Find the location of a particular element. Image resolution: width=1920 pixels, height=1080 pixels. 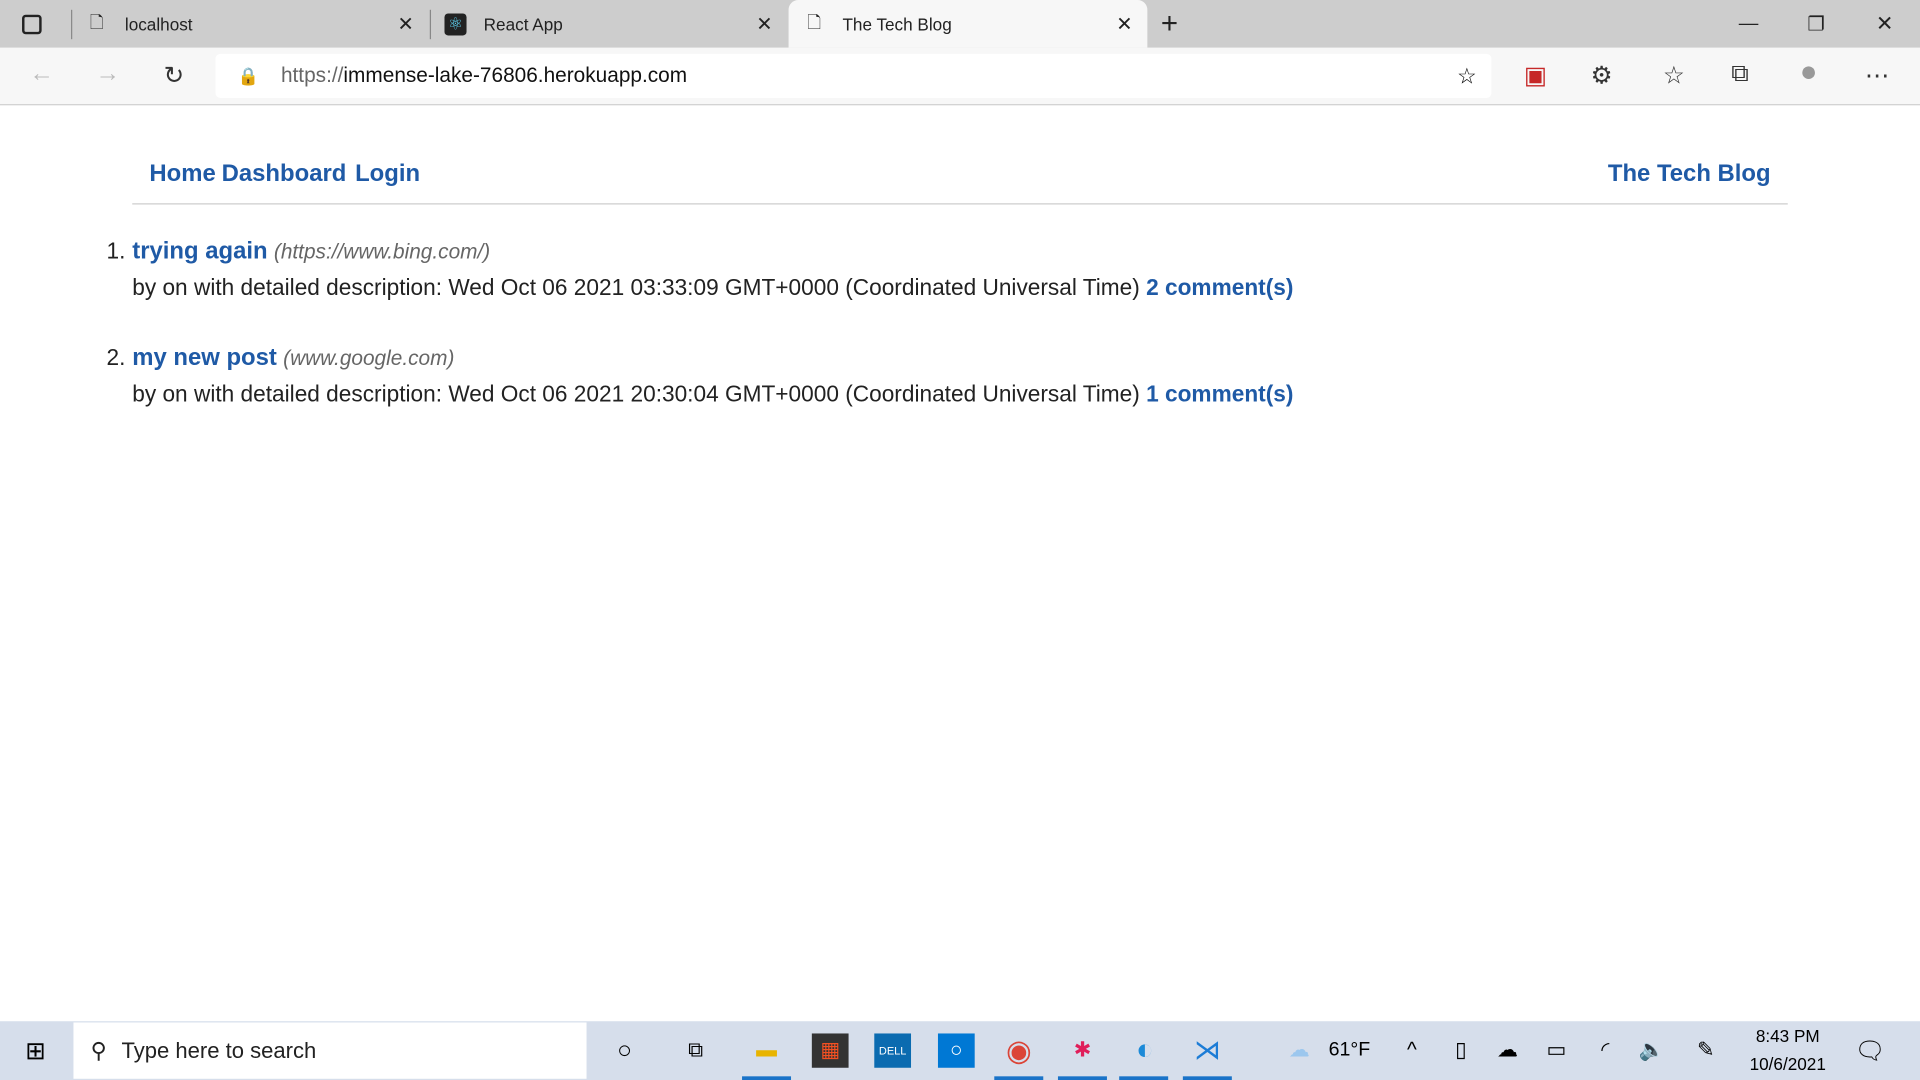

file-explorer-icon: ▬ is located at coordinates (766, 1050).